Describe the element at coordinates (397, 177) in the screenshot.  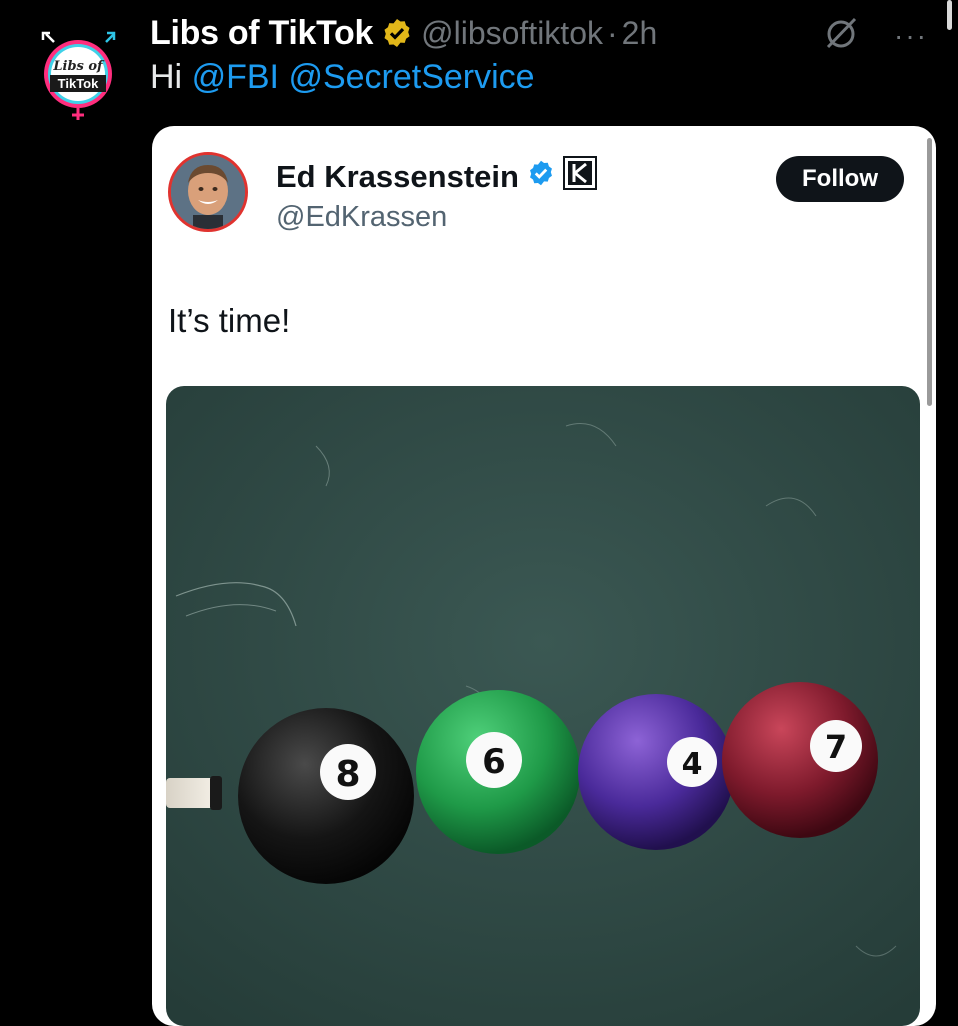
I see `quoted-author-name: Ed Krassenstein` at that location.